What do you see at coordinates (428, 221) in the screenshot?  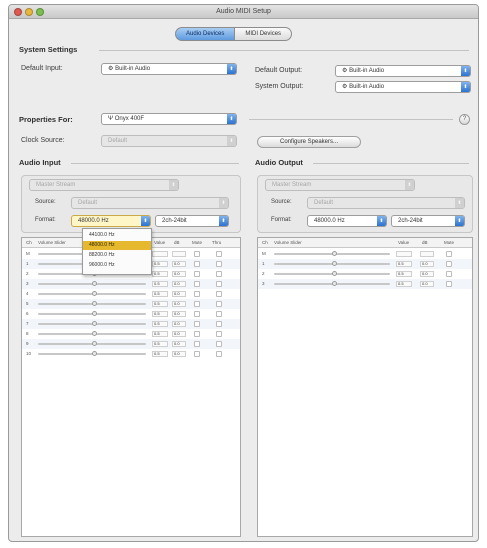 I see `output-format-bits-popup: 2ch-24bit ⬍` at bounding box center [428, 221].